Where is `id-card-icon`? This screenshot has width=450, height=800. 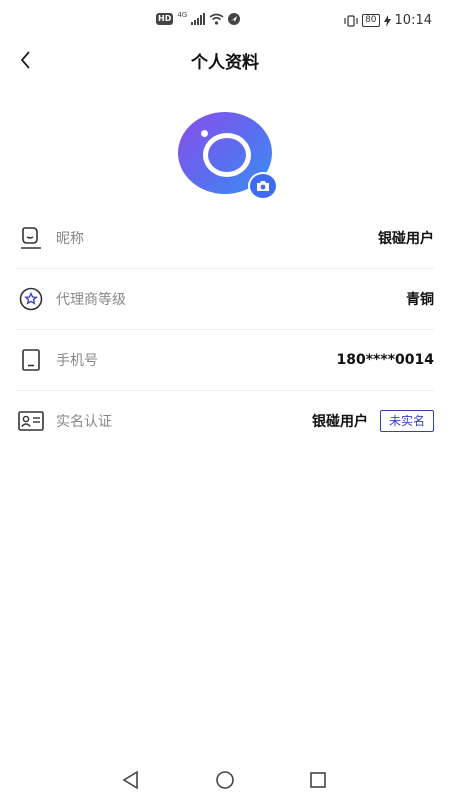
id-card-icon is located at coordinates (31, 421).